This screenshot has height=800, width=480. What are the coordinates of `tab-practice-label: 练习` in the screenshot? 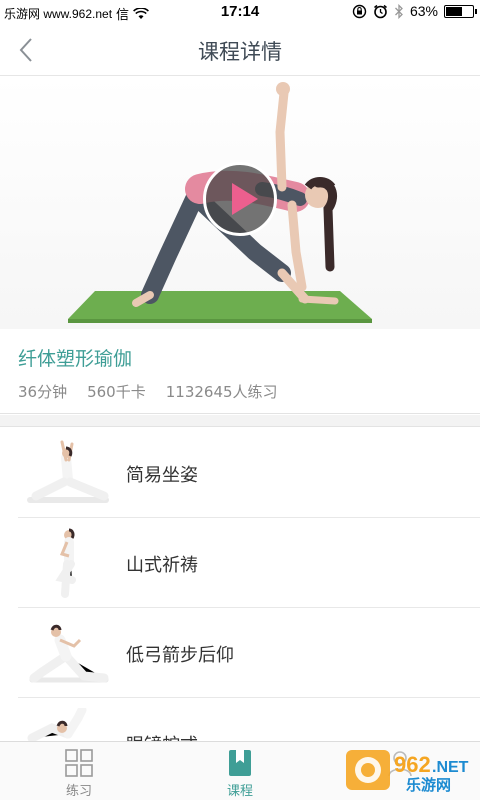 It's located at (78, 791).